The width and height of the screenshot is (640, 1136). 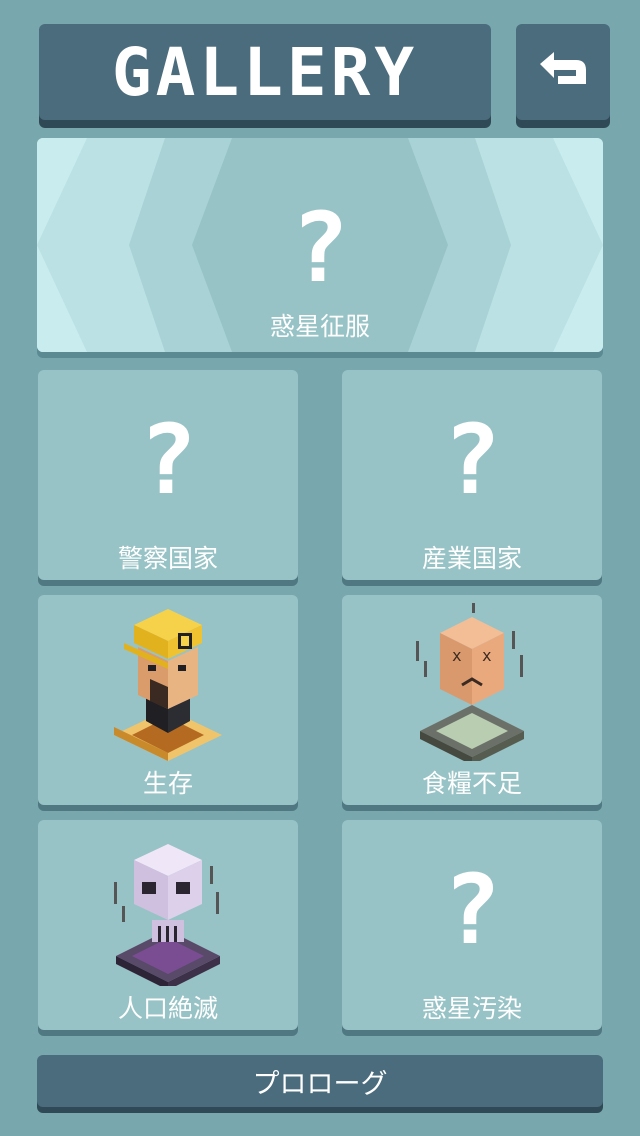 What do you see at coordinates (167, 558) in the screenshot?
I see `card-label: 警察国家` at bounding box center [167, 558].